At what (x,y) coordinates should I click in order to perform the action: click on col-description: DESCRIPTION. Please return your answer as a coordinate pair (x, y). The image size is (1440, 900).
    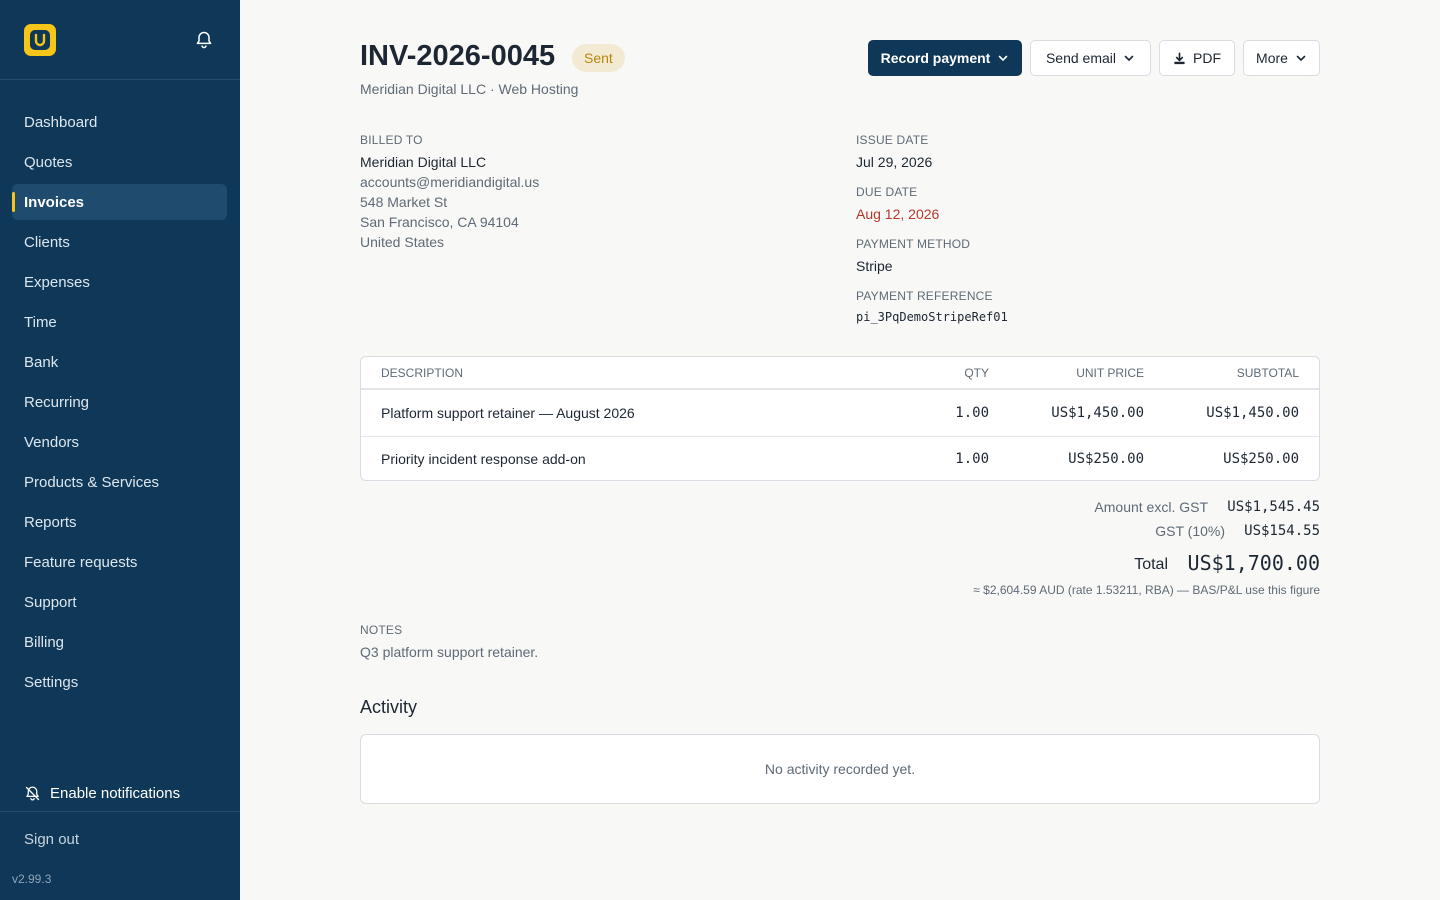
    Looking at the image, I should click on (422, 373).